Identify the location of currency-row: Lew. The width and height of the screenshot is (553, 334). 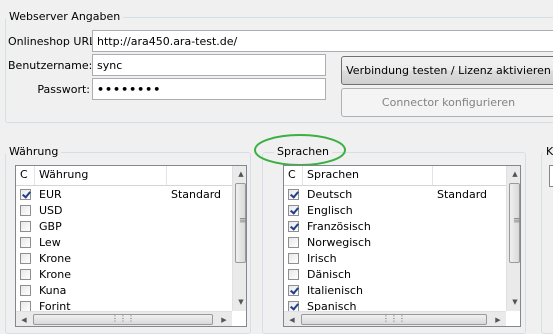
(124, 242).